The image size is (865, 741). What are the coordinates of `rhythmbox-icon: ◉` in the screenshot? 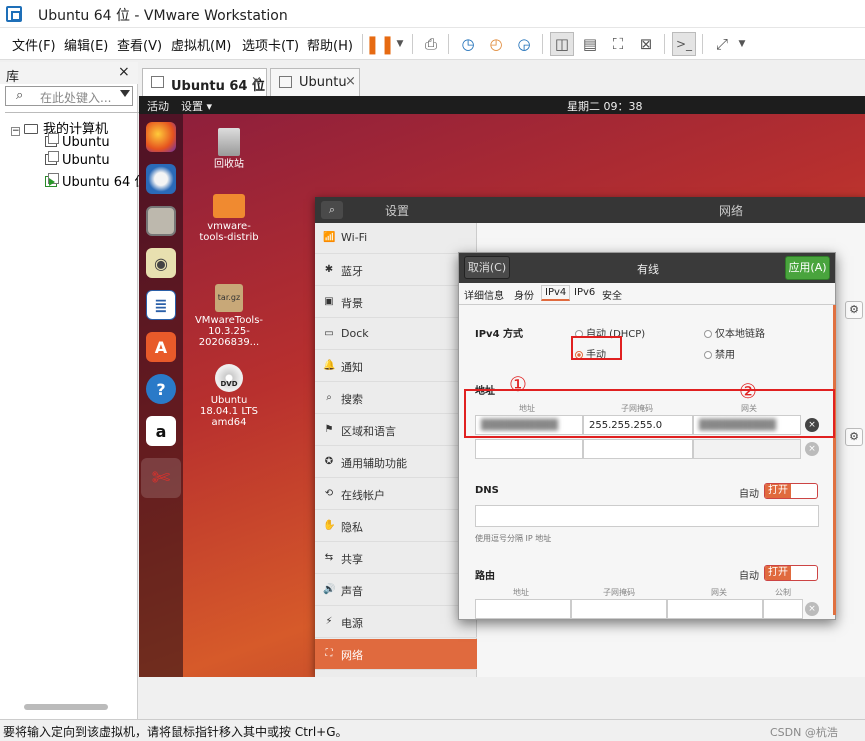 It's located at (161, 263).